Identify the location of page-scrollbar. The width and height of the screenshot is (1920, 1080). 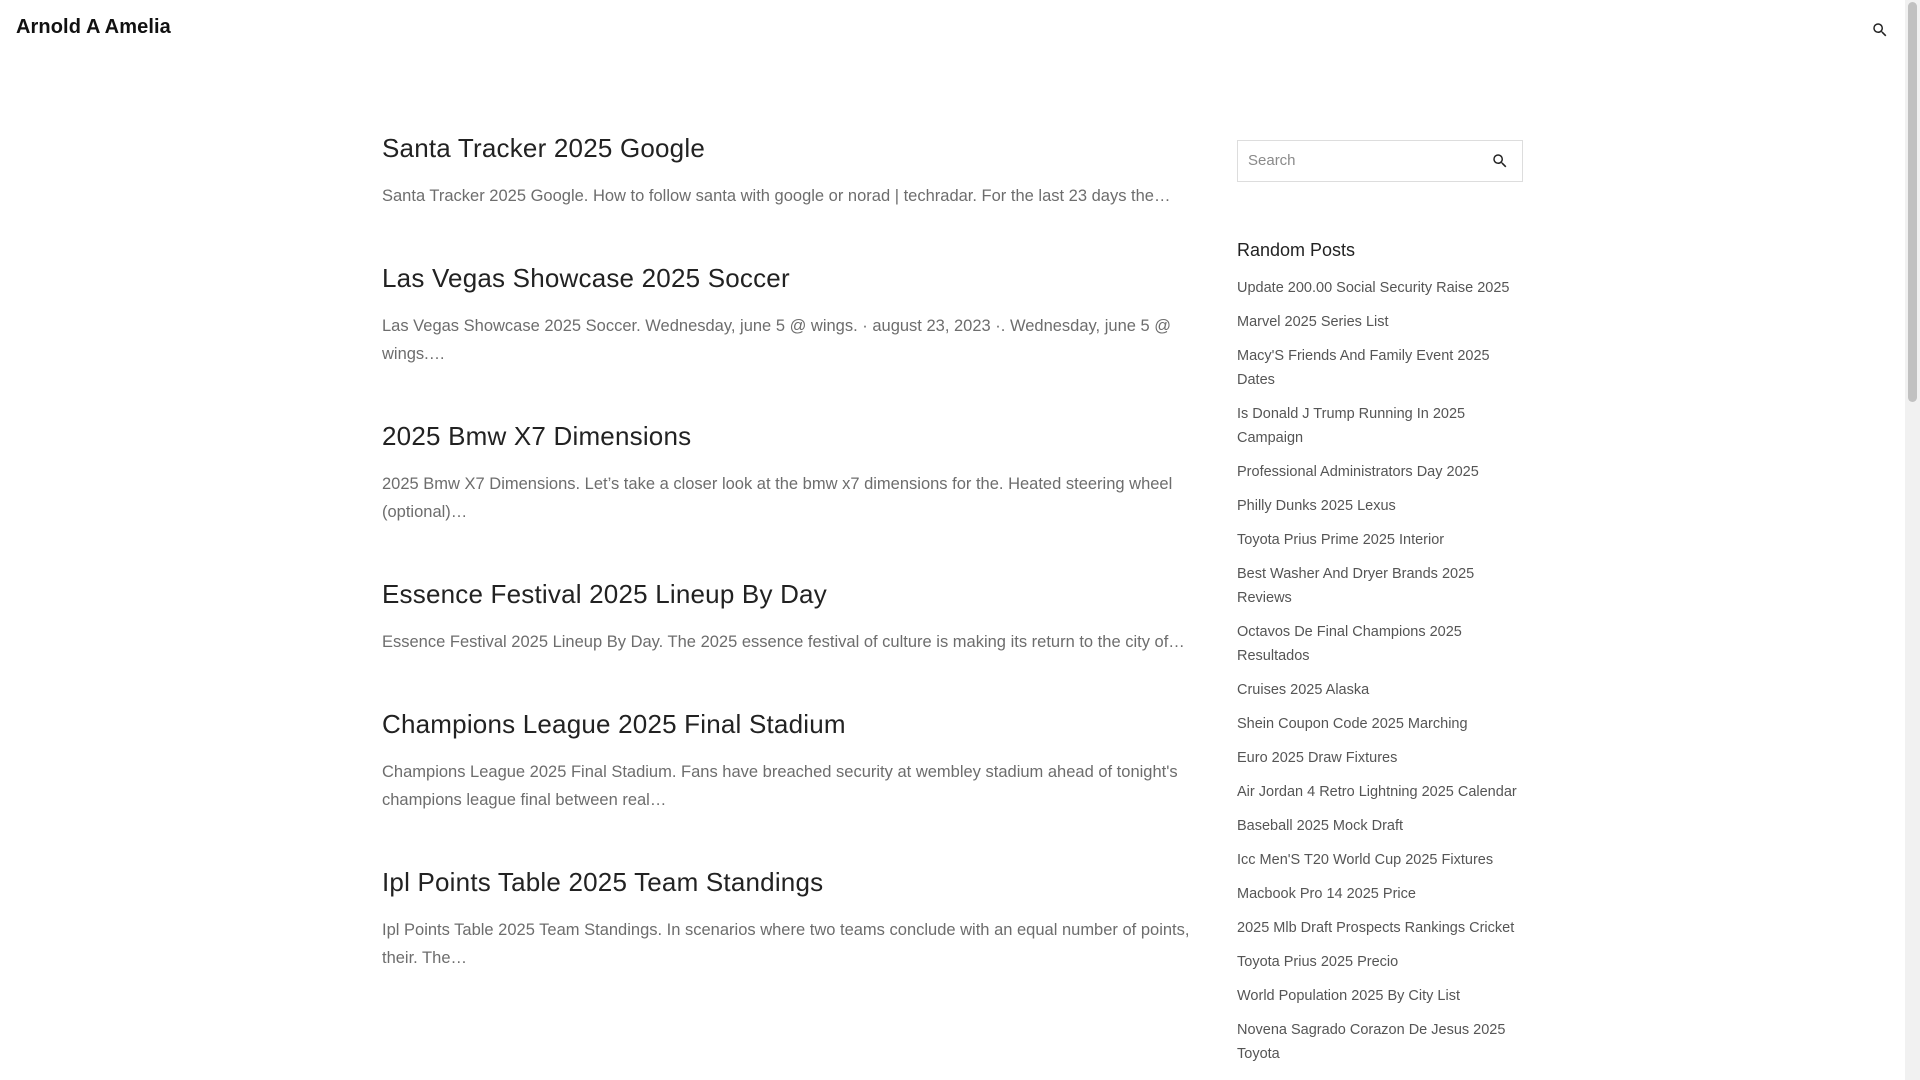
(1912, 540).